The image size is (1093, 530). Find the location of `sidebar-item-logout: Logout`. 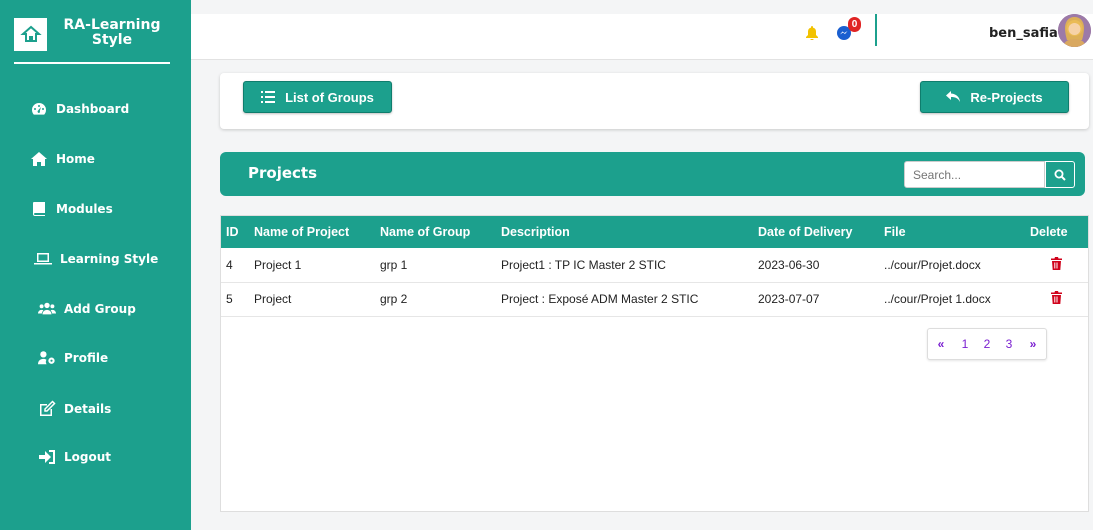

sidebar-item-logout: Logout is located at coordinates (95, 457).